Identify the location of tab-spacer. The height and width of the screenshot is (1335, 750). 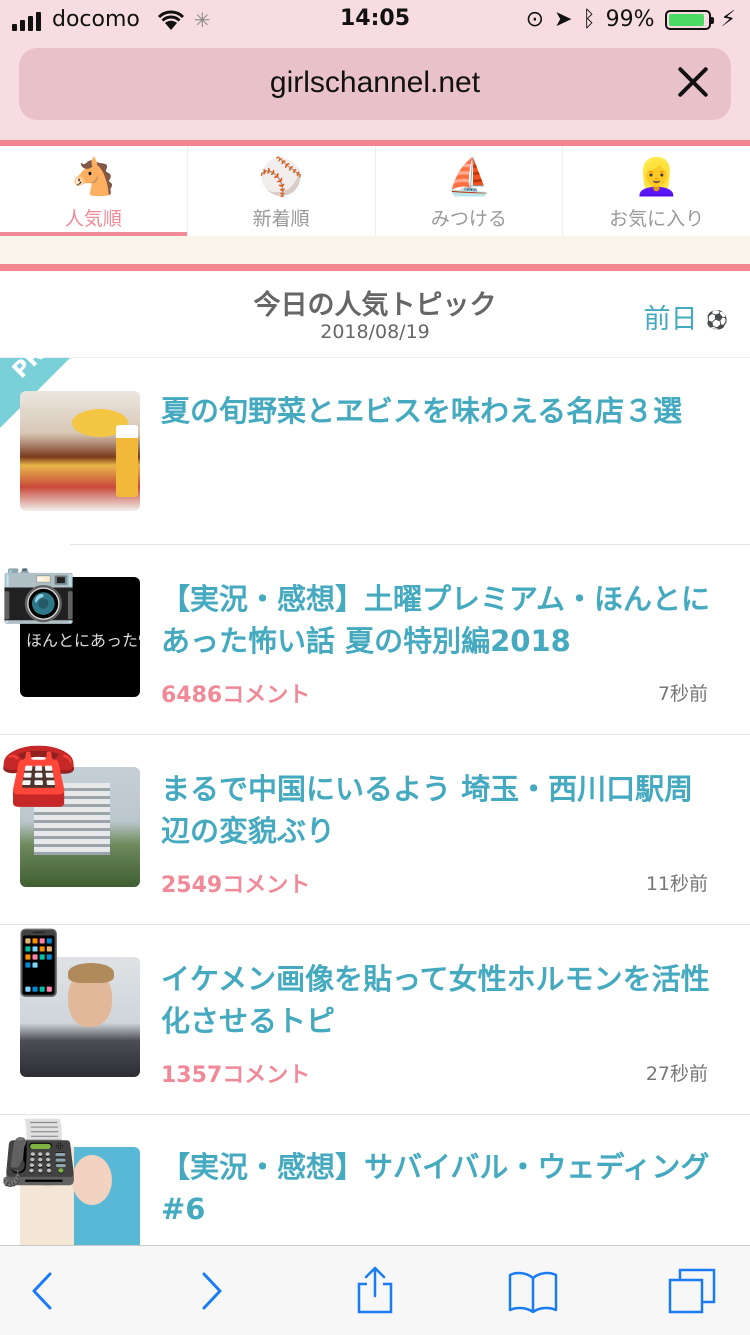
(375, 250).